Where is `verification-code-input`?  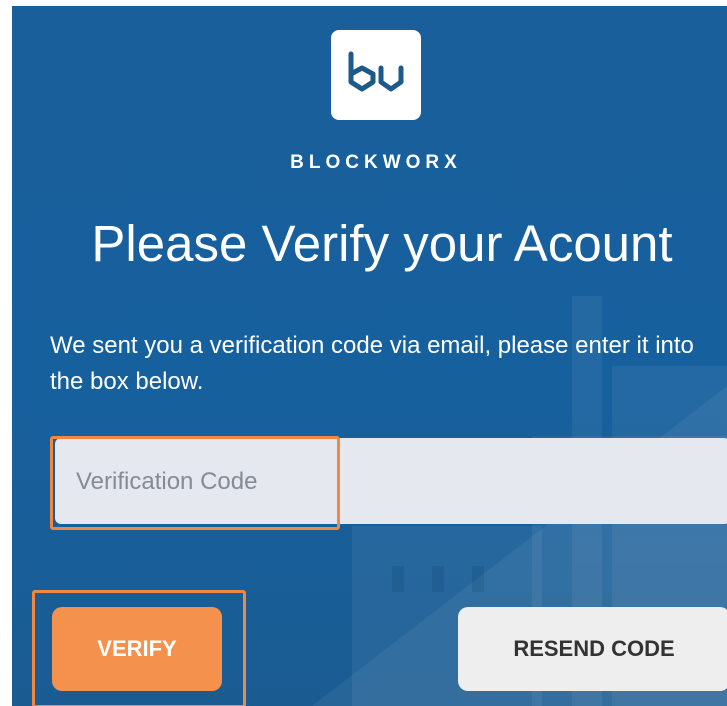 verification-code-input is located at coordinates (194, 482).